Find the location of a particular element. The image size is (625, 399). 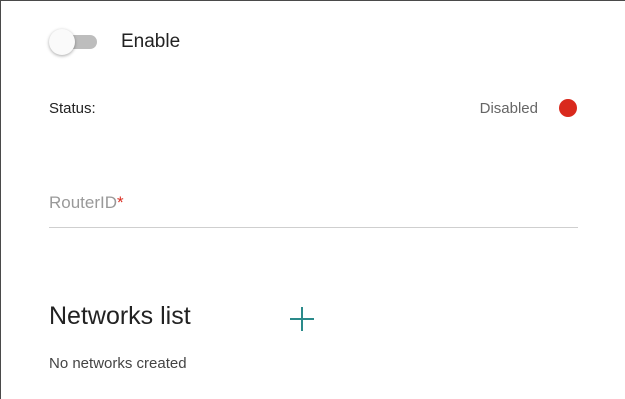

status-label: Status: is located at coordinates (72, 108).